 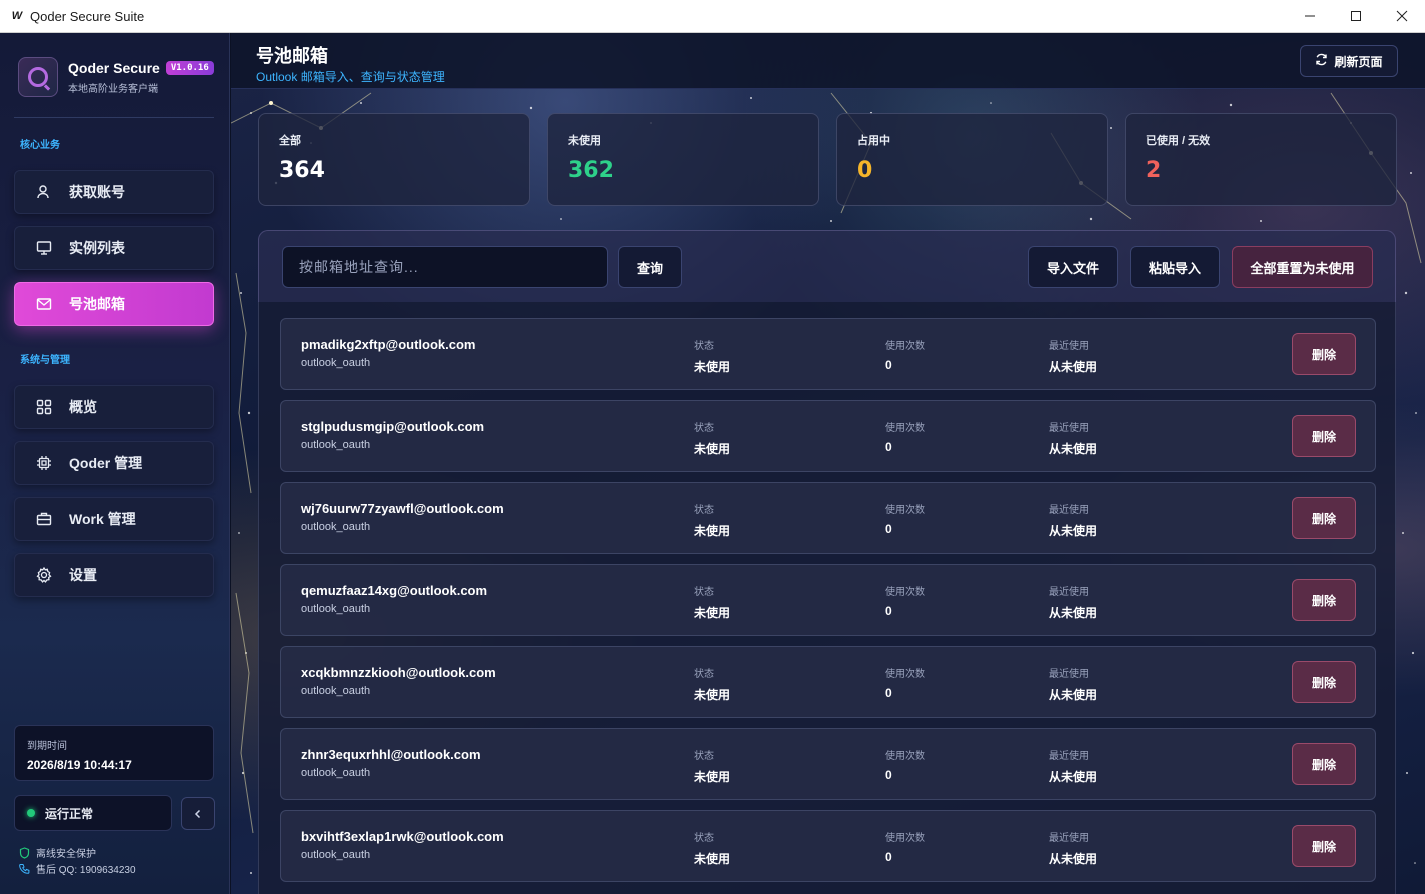 What do you see at coordinates (398, 672) in the screenshot?
I see `email-address: xcqkbmnzzkiooh@outlook.com` at bounding box center [398, 672].